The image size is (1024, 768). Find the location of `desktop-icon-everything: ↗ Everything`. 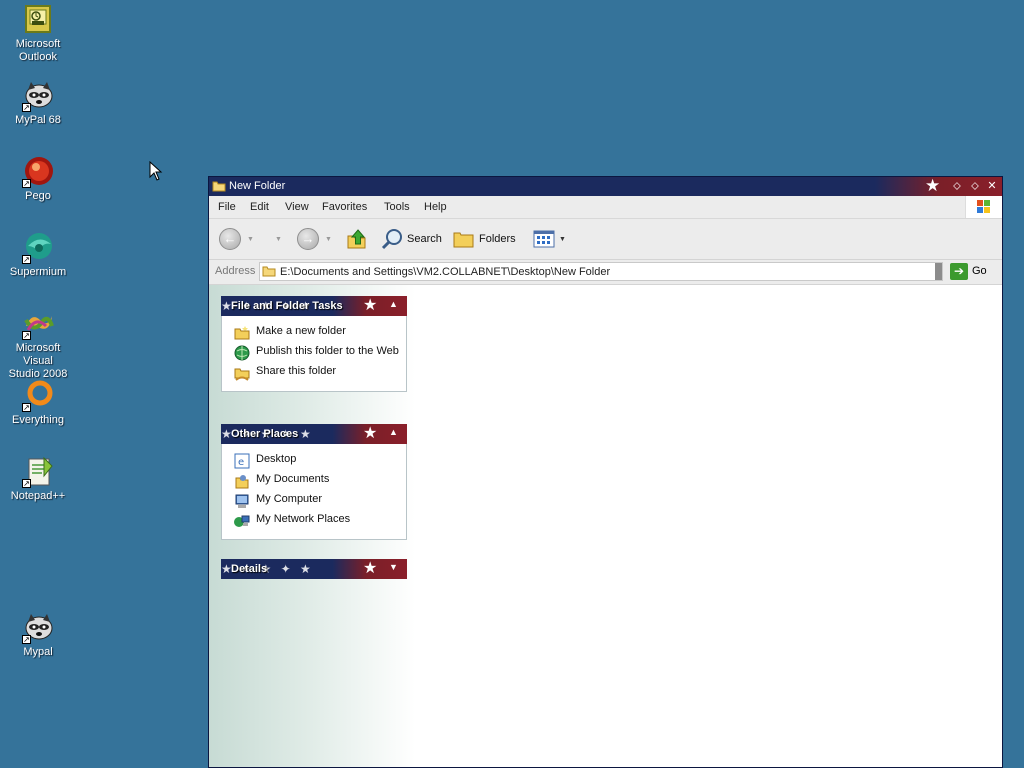

desktop-icon-everything: ↗ Everything is located at coordinates (38, 403).